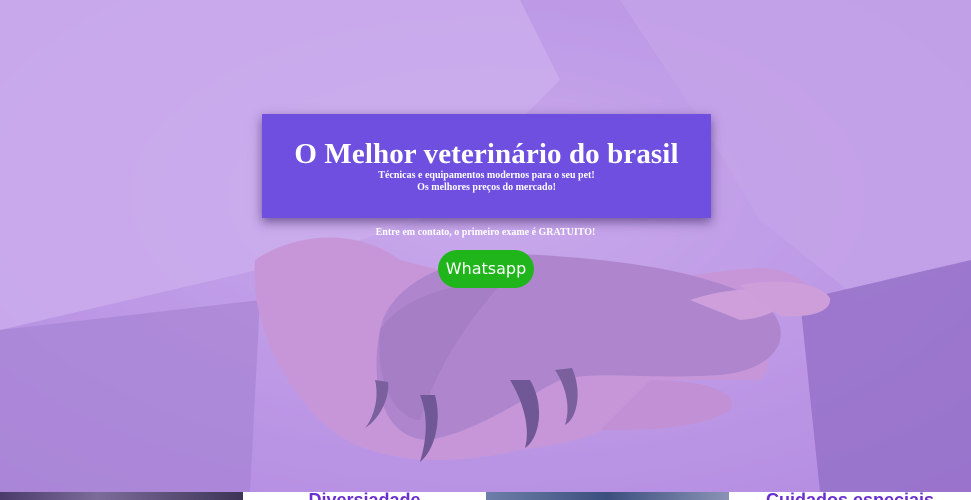 This screenshot has height=500, width=971. I want to click on hero-title: O Melhor veterinário do brasil, so click(486, 154).